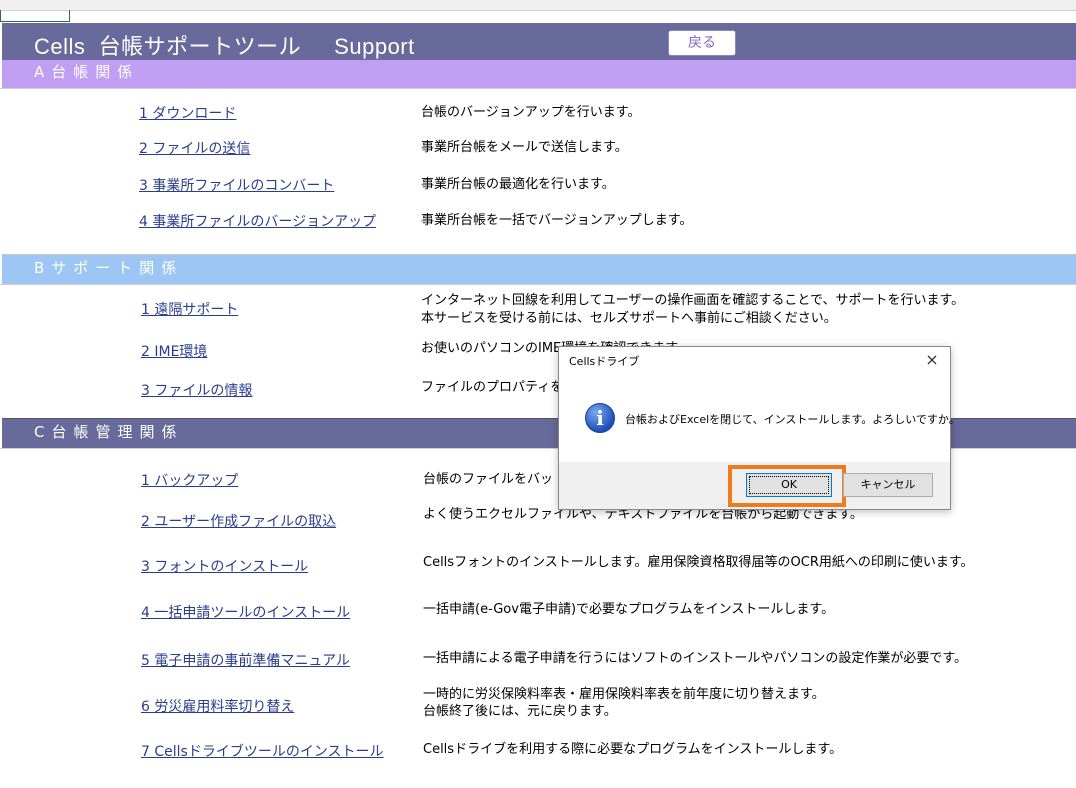 Image resolution: width=1076 pixels, height=788 pixels. I want to click on desc-rate-switch-2: 台帳終了後には、元に戻ります。, so click(520, 711).